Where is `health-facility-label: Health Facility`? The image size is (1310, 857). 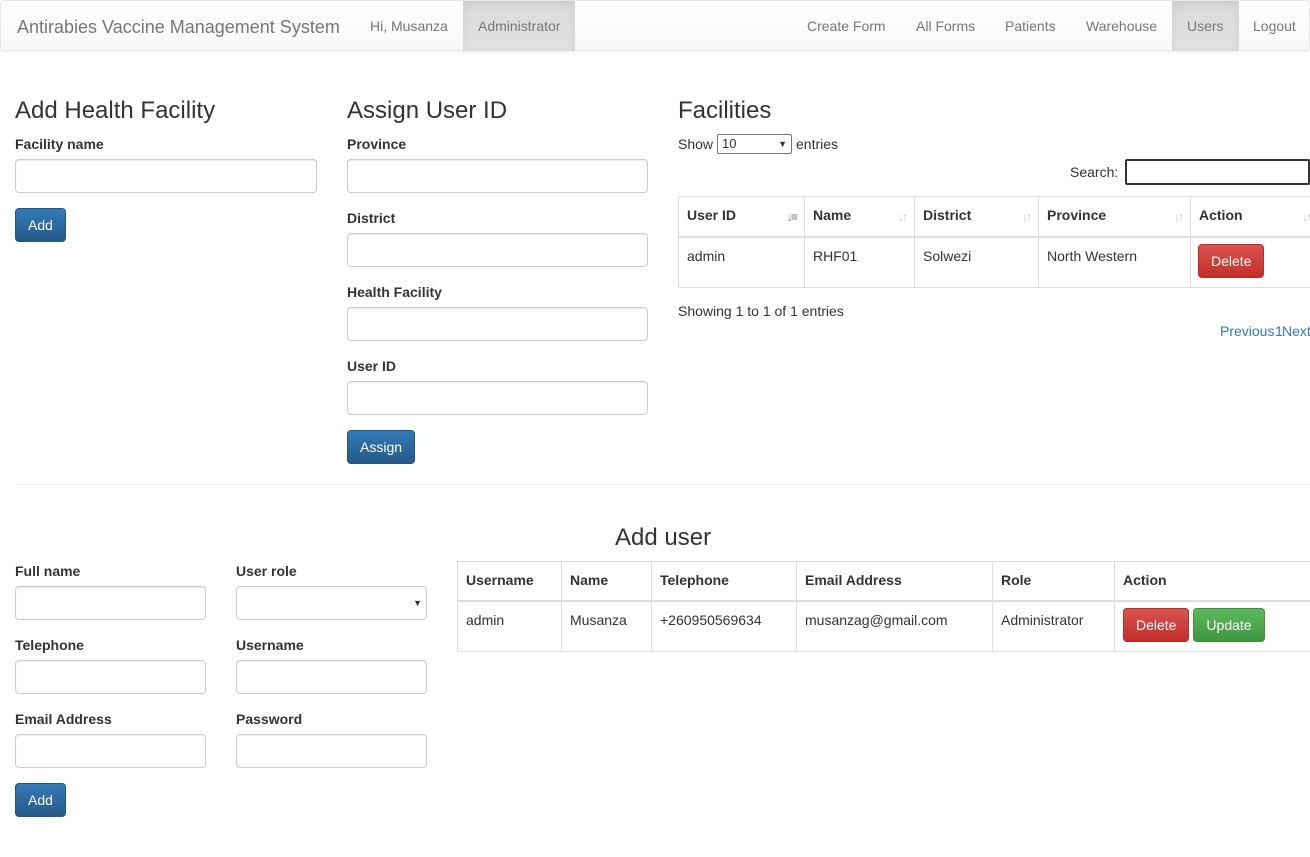
health-facility-label: Health Facility is located at coordinates (394, 292).